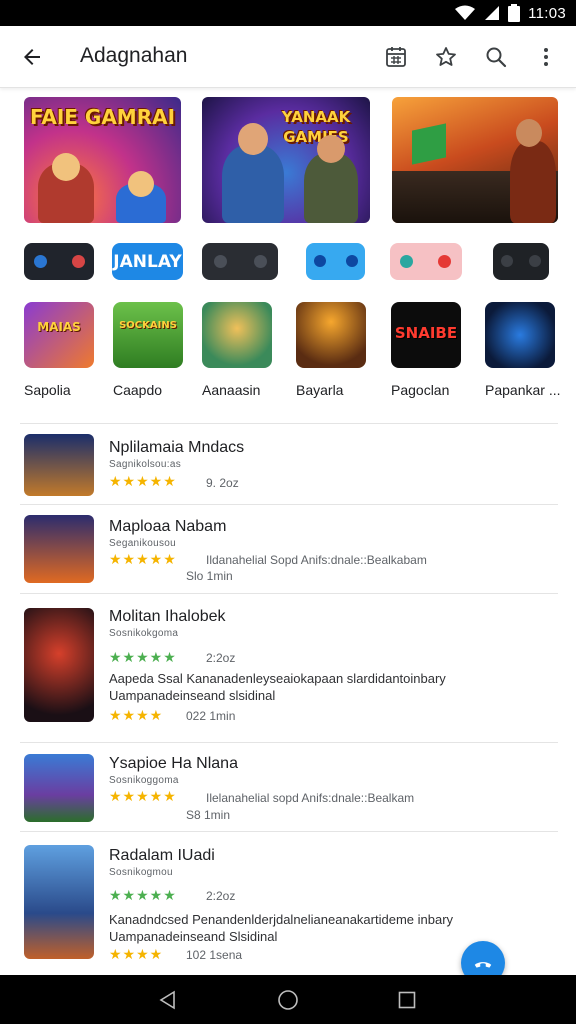 The image size is (576, 1024). Describe the element at coordinates (222, 483) in the screenshot. I see `game-meta: 9. 2oz` at that location.